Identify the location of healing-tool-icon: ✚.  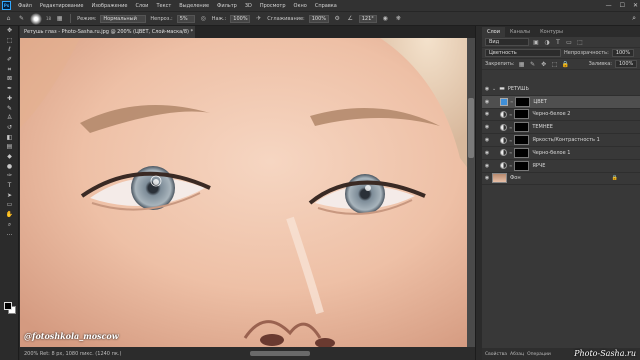
(9, 99).